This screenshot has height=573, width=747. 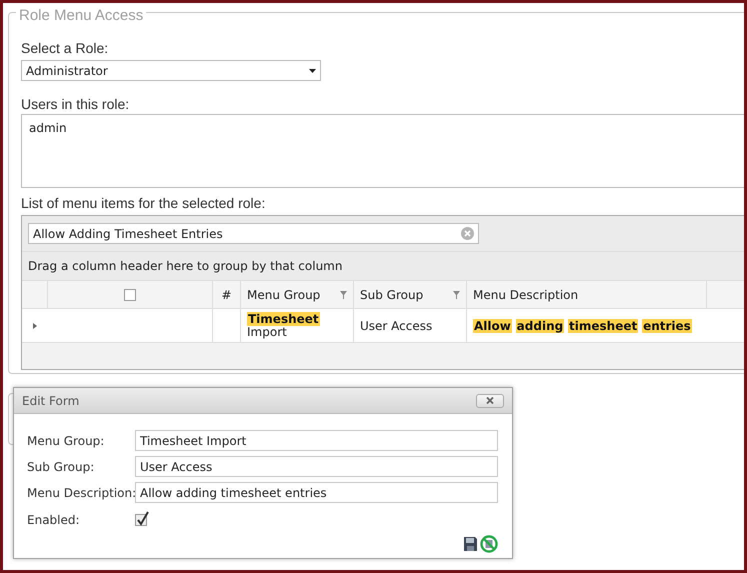 I want to click on save-icon, so click(x=470, y=544).